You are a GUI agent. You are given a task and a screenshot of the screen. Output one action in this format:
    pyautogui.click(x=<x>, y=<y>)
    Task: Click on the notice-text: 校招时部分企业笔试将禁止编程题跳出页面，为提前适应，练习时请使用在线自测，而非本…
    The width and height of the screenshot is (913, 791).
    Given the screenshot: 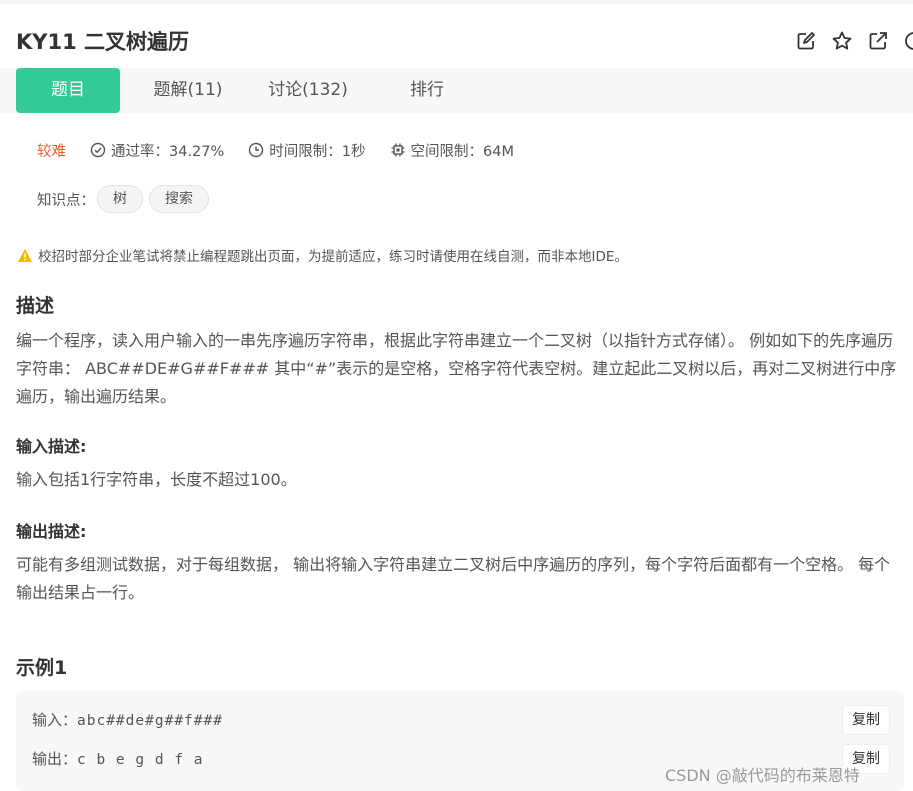 What is the action you would take?
    pyautogui.click(x=333, y=257)
    